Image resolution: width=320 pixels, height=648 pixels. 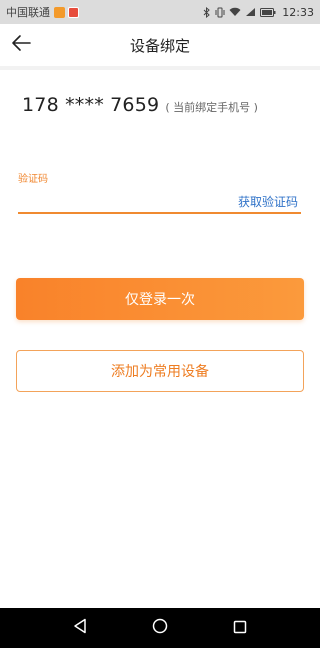 What do you see at coordinates (211, 107) in the screenshot?
I see `bound-phone-hint: ( 当前绑定手机号 )` at bounding box center [211, 107].